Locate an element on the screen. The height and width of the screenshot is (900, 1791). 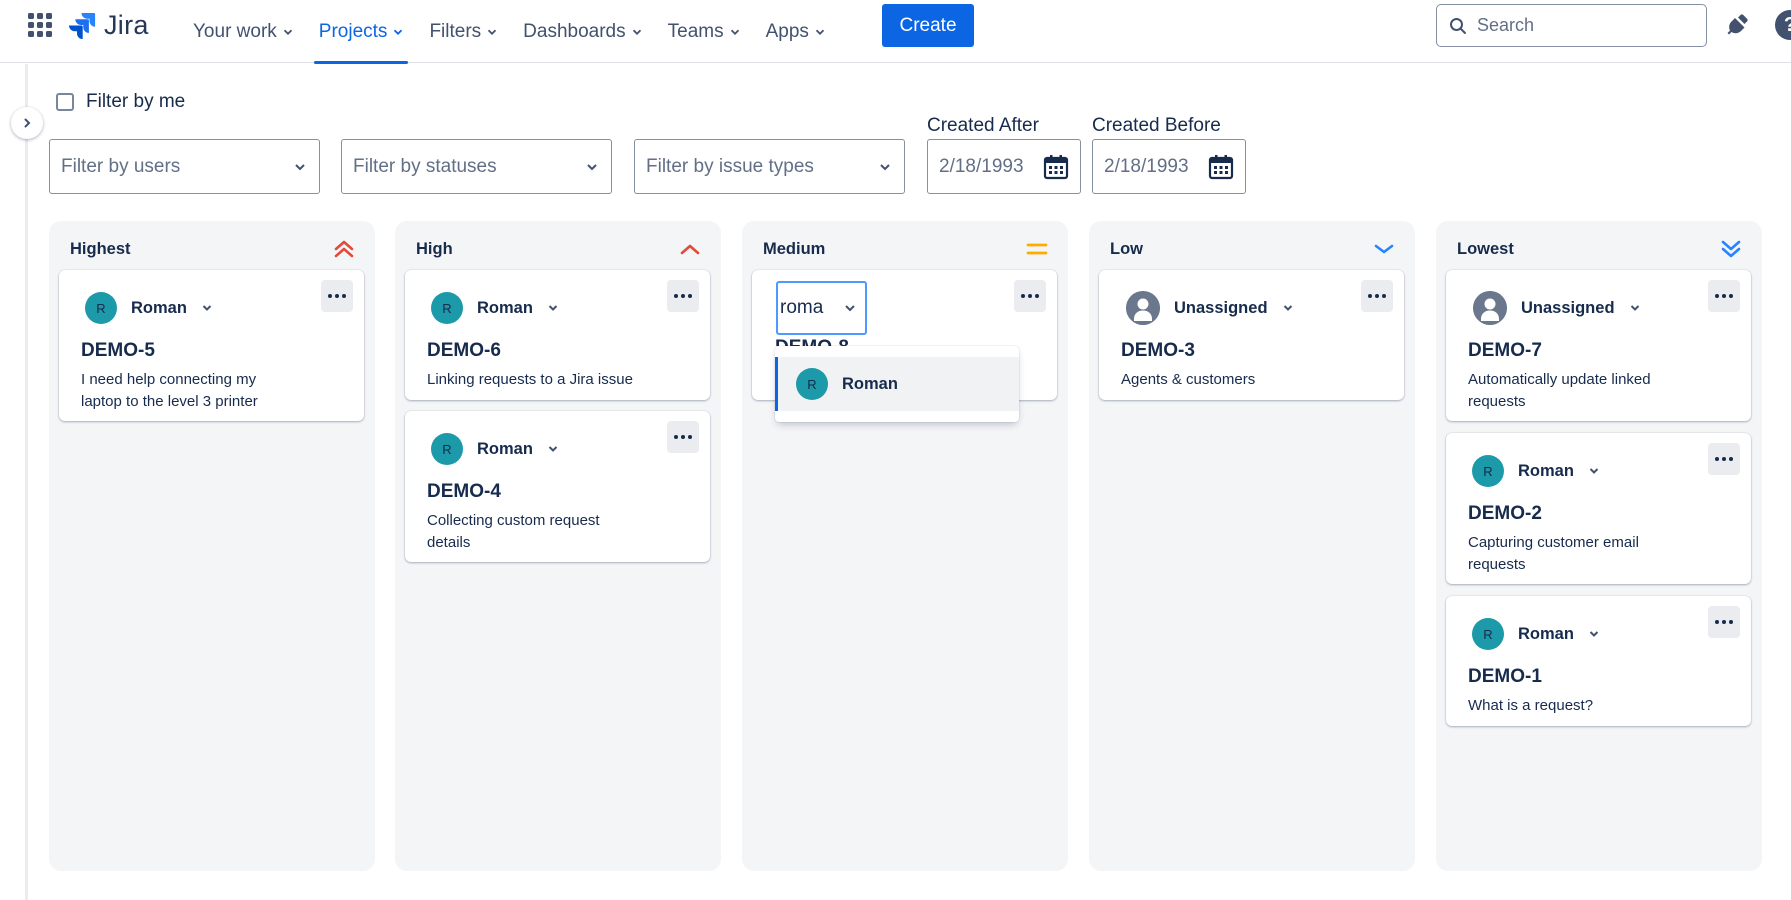
issue-card: Unassigned DEMO-3 Agents & customers is located at coordinates (1251, 335).